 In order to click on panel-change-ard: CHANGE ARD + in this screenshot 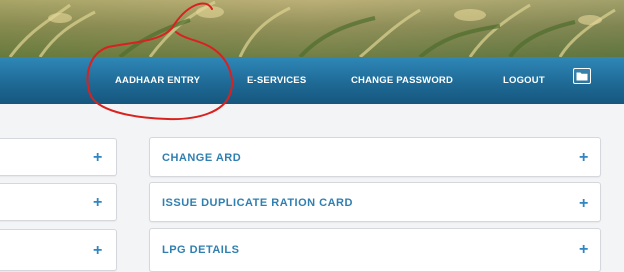, I will do `click(375, 157)`.